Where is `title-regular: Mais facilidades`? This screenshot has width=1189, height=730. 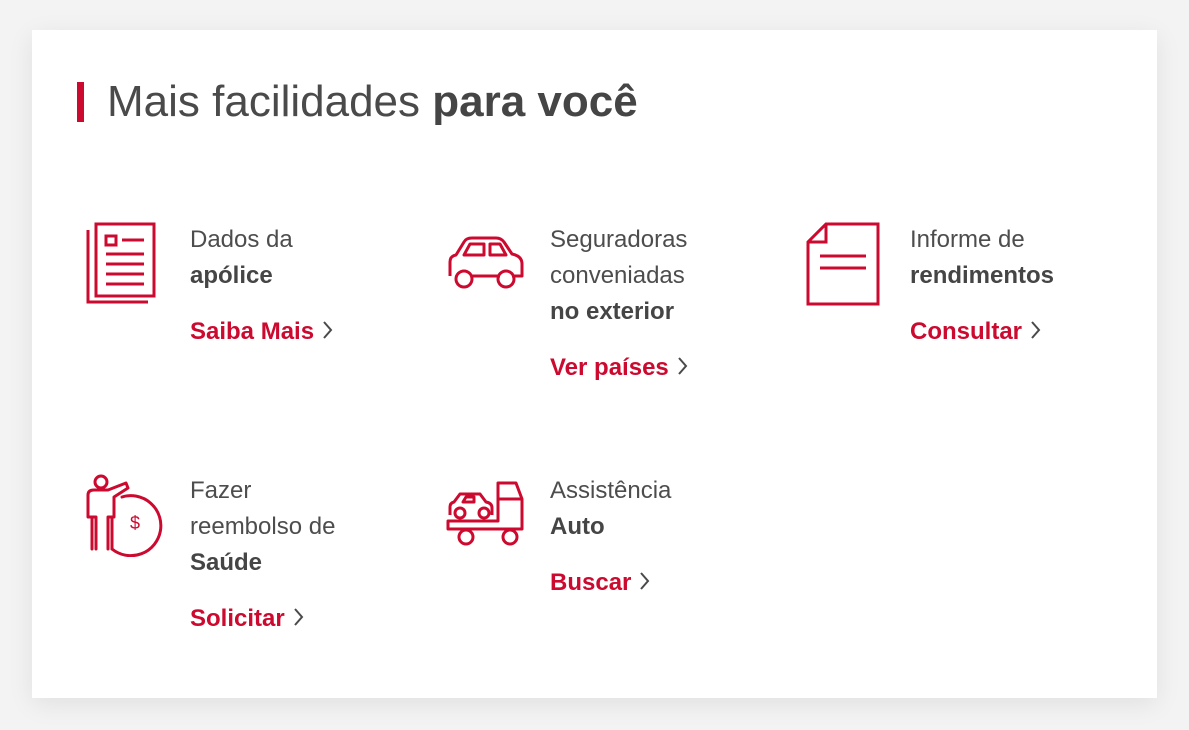 title-regular: Mais facilidades is located at coordinates (264, 101).